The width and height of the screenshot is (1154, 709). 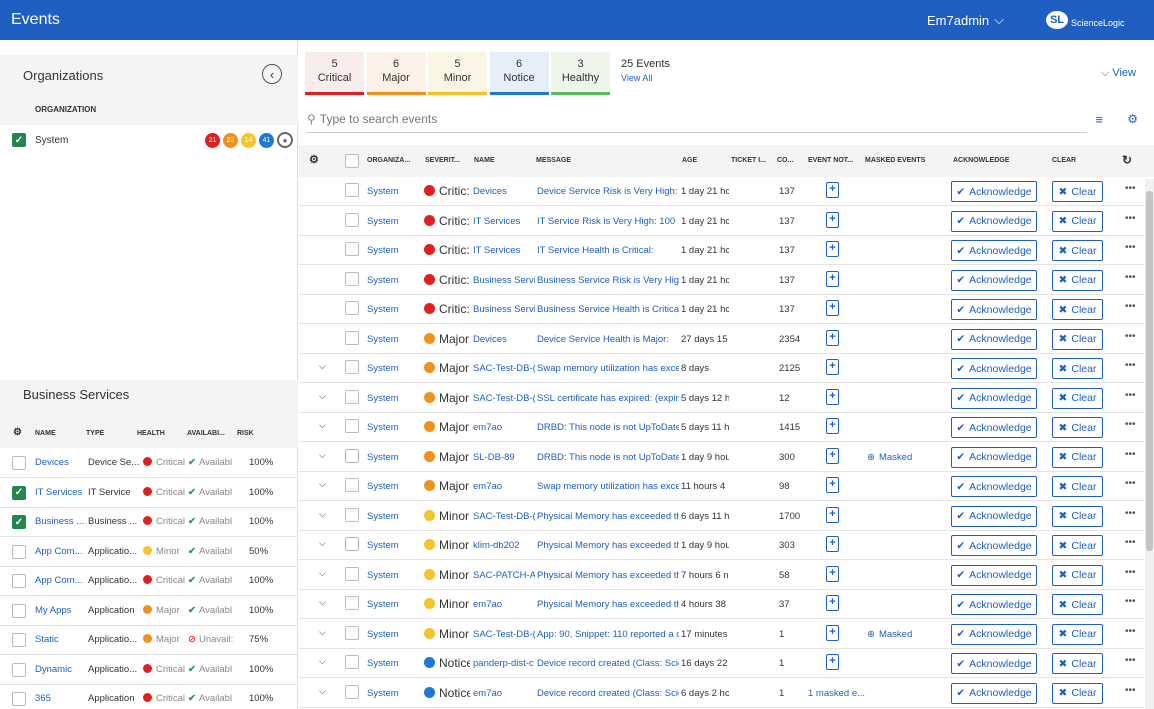 I want to click on business-service-name: My Apps, so click(x=53, y=610).